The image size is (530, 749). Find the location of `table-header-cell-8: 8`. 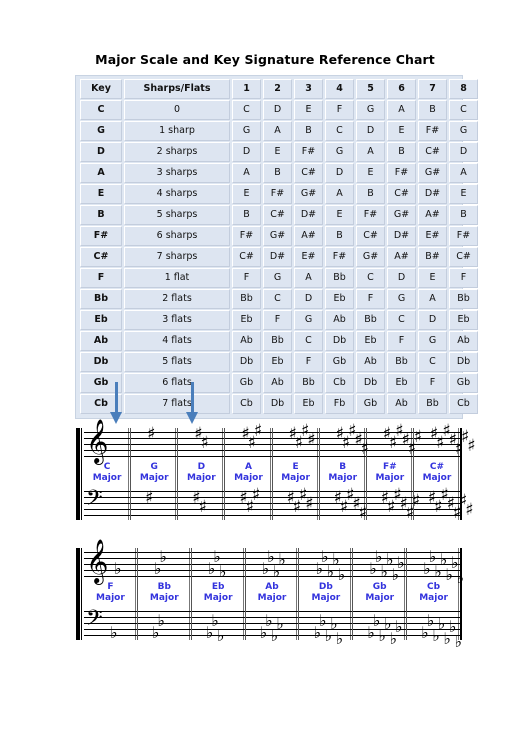

table-header-cell-8: 8 is located at coordinates (463, 89).